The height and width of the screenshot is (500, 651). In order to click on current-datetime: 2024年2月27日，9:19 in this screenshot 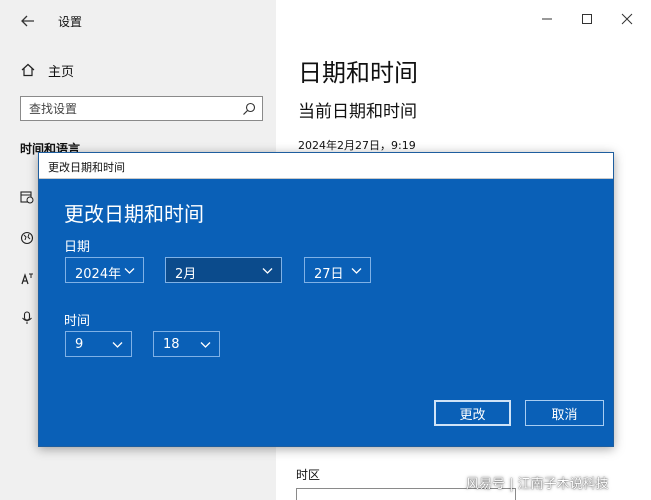, I will do `click(357, 145)`.